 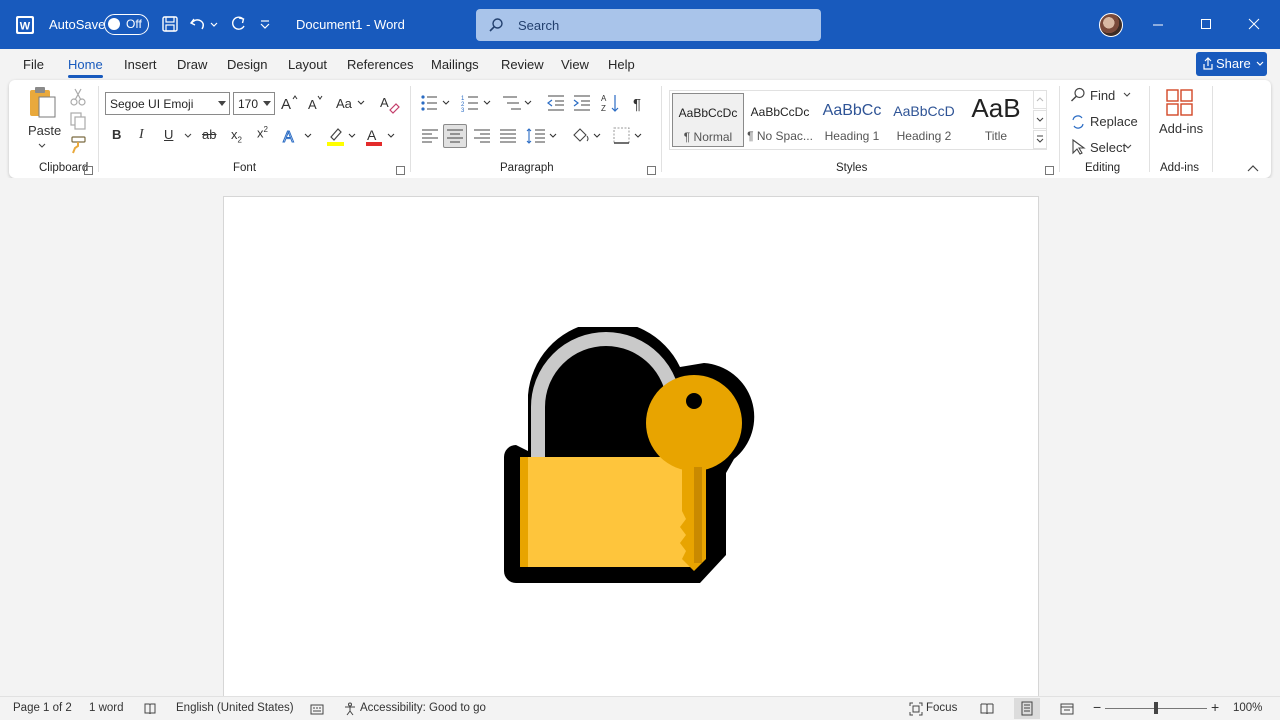 What do you see at coordinates (611, 103) in the screenshot?
I see `sort-icon: AZ` at bounding box center [611, 103].